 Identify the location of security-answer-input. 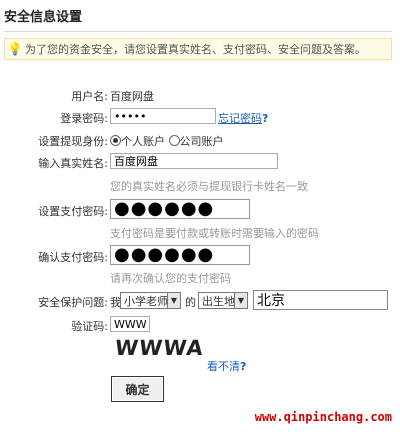
(320, 300).